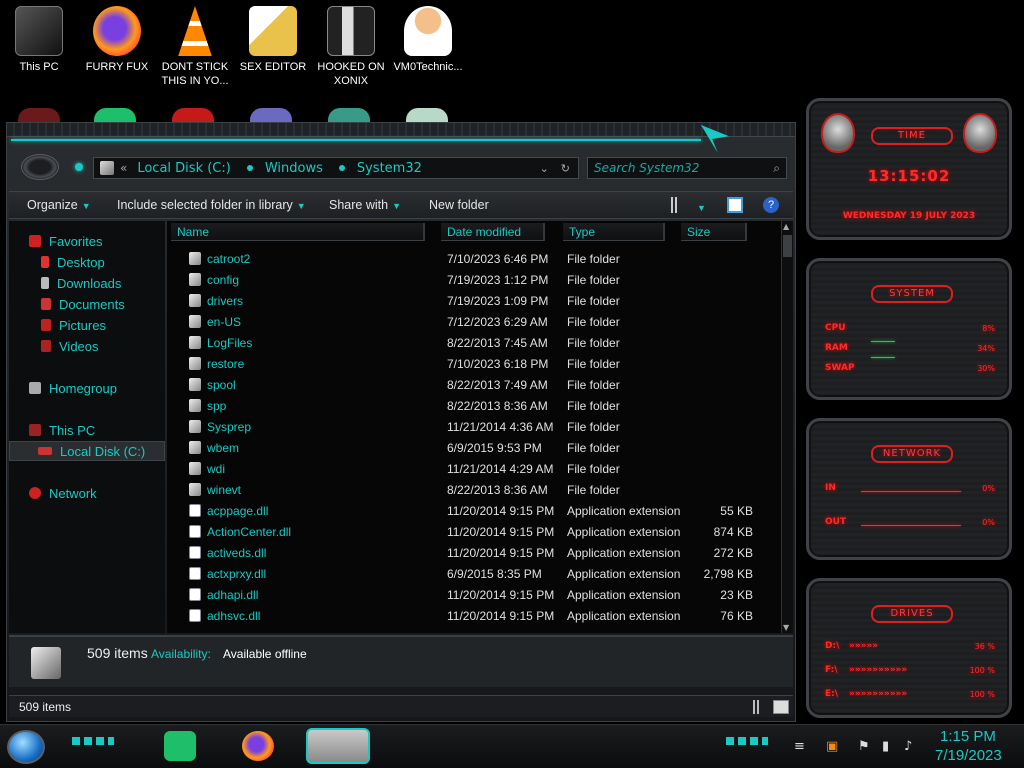  Describe the element at coordinates (912, 136) in the screenshot. I see `time-panel-title: TIME` at that location.